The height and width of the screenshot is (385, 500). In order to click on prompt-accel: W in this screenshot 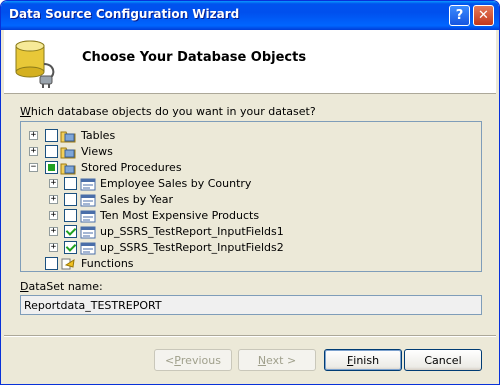, I will do `click(25, 111)`.